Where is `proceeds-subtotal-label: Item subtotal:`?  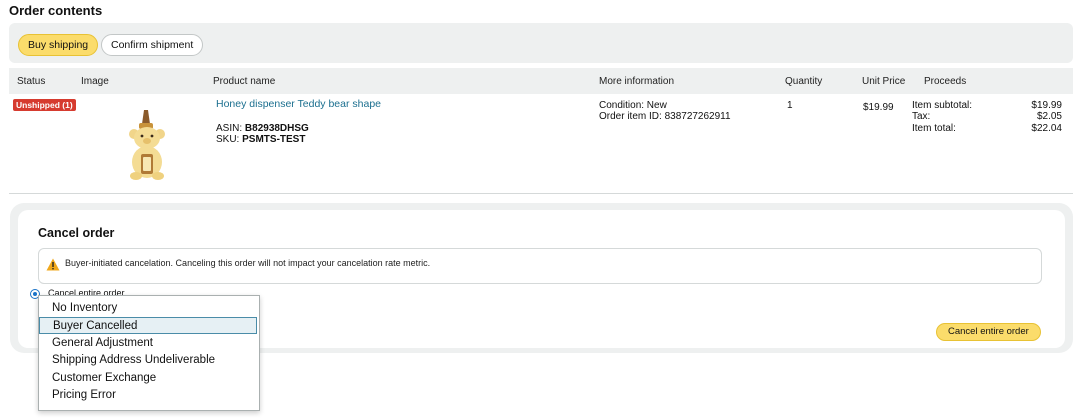 proceeds-subtotal-label: Item subtotal: is located at coordinates (942, 105).